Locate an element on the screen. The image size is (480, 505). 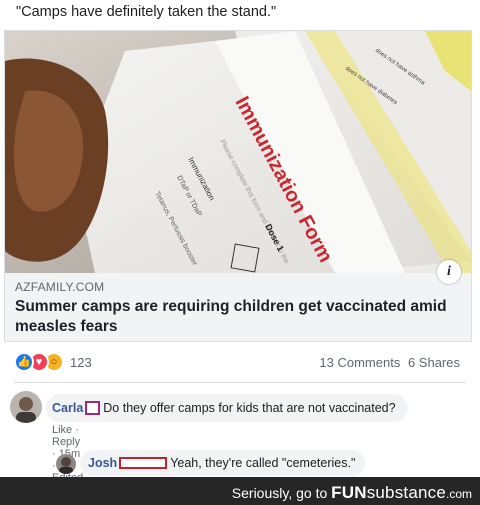
like-icon: 👍 is located at coordinates (24, 362).